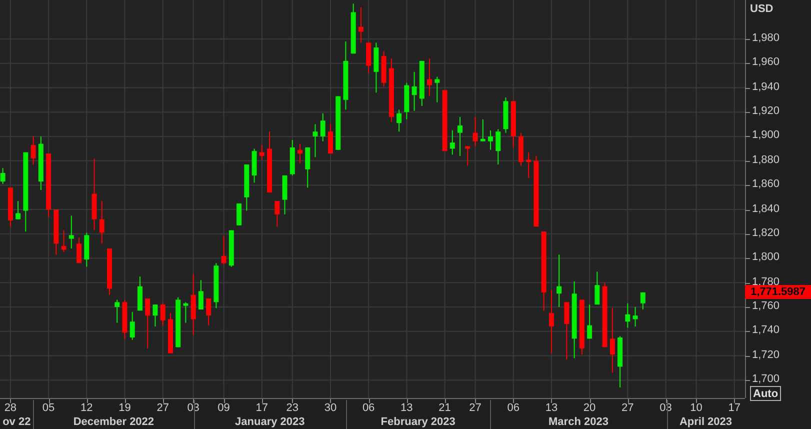 The image size is (811, 429). I want to click on price-axis-label: 1,860, so click(766, 184).